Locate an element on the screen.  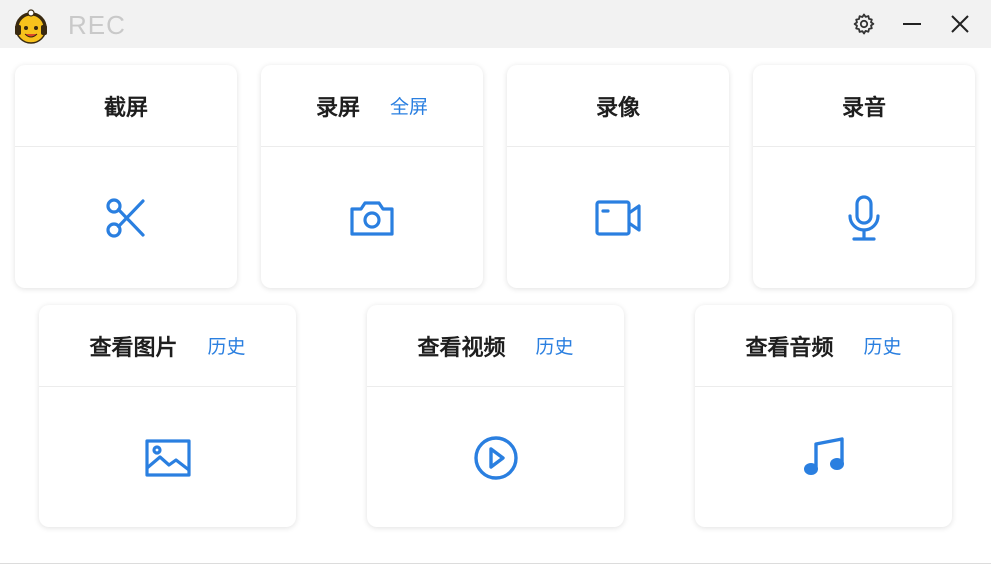
play-icon is located at coordinates (496, 458).